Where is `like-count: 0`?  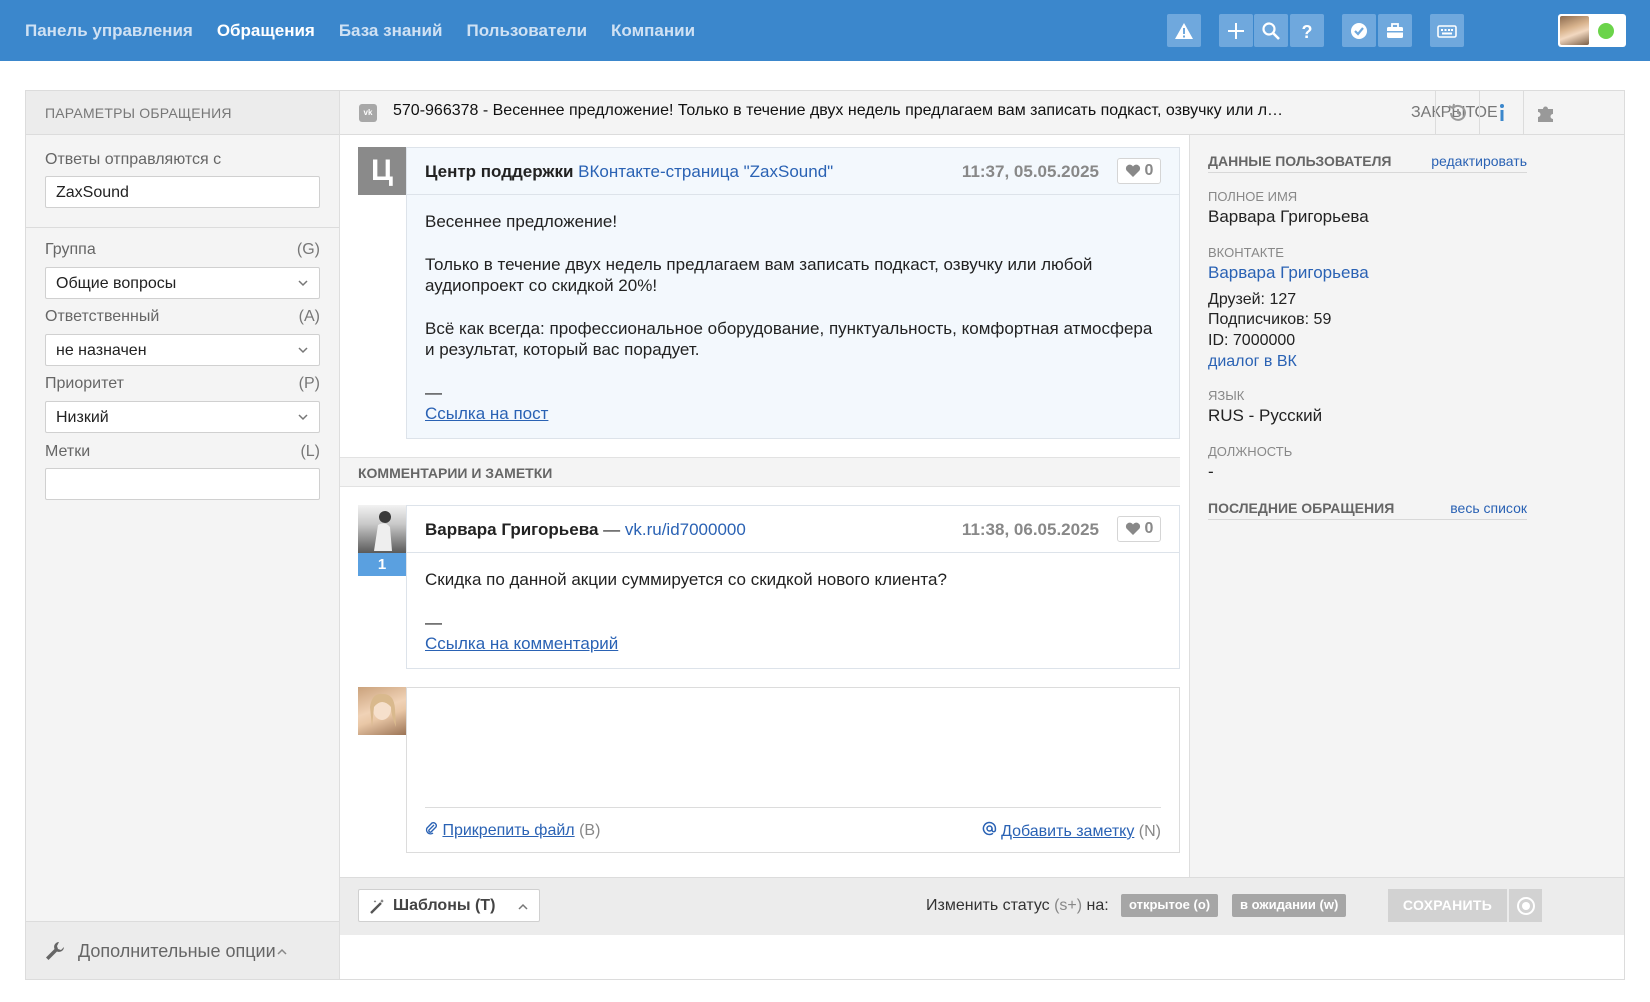 like-count: 0 is located at coordinates (1149, 170).